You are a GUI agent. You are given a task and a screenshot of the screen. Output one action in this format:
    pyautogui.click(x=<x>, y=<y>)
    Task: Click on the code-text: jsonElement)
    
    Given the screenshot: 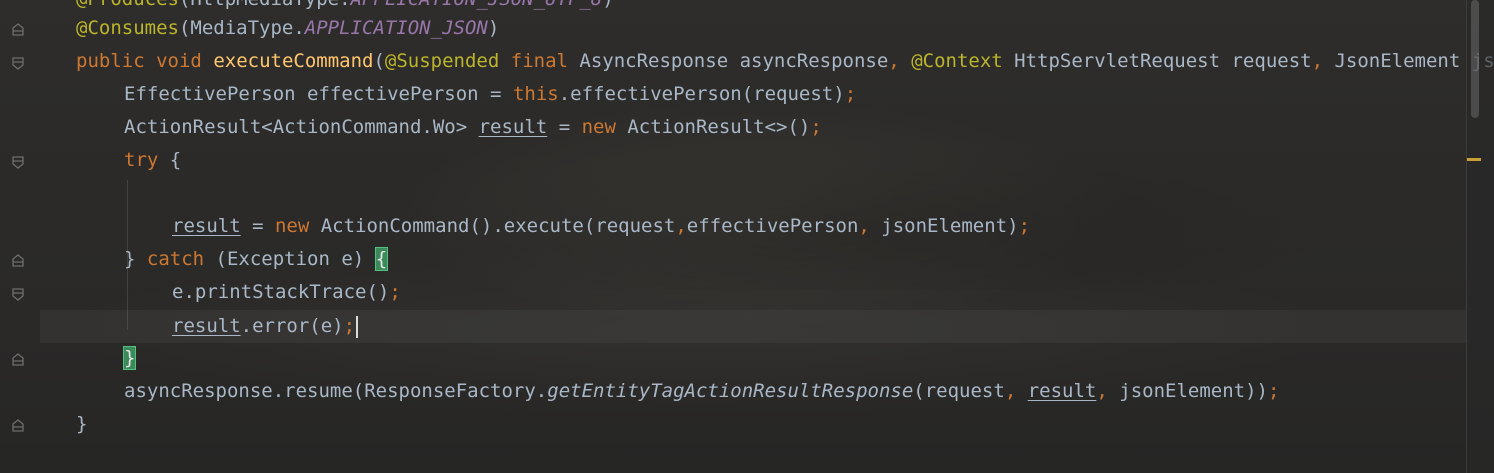 What is the action you would take?
    pyautogui.click(x=944, y=226)
    